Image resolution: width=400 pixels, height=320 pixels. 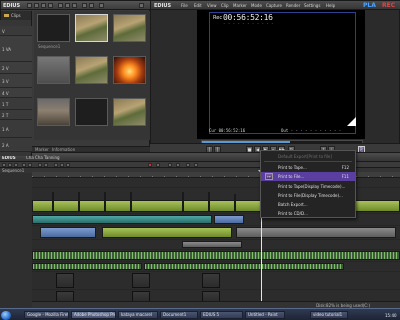 What do you see at coordinates (36, 5) in the screenshot?
I see `search-icon` at bounding box center [36, 5].